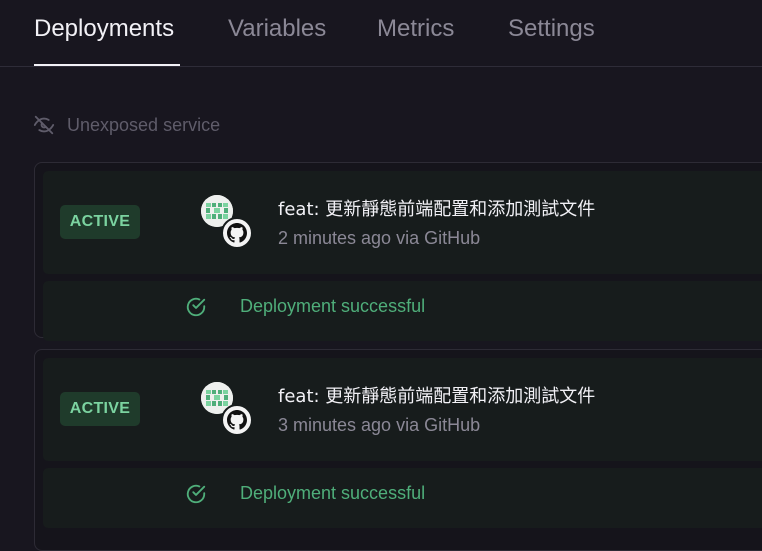  What do you see at coordinates (144, 124) in the screenshot?
I see `exposure-label: Unexposed service` at bounding box center [144, 124].